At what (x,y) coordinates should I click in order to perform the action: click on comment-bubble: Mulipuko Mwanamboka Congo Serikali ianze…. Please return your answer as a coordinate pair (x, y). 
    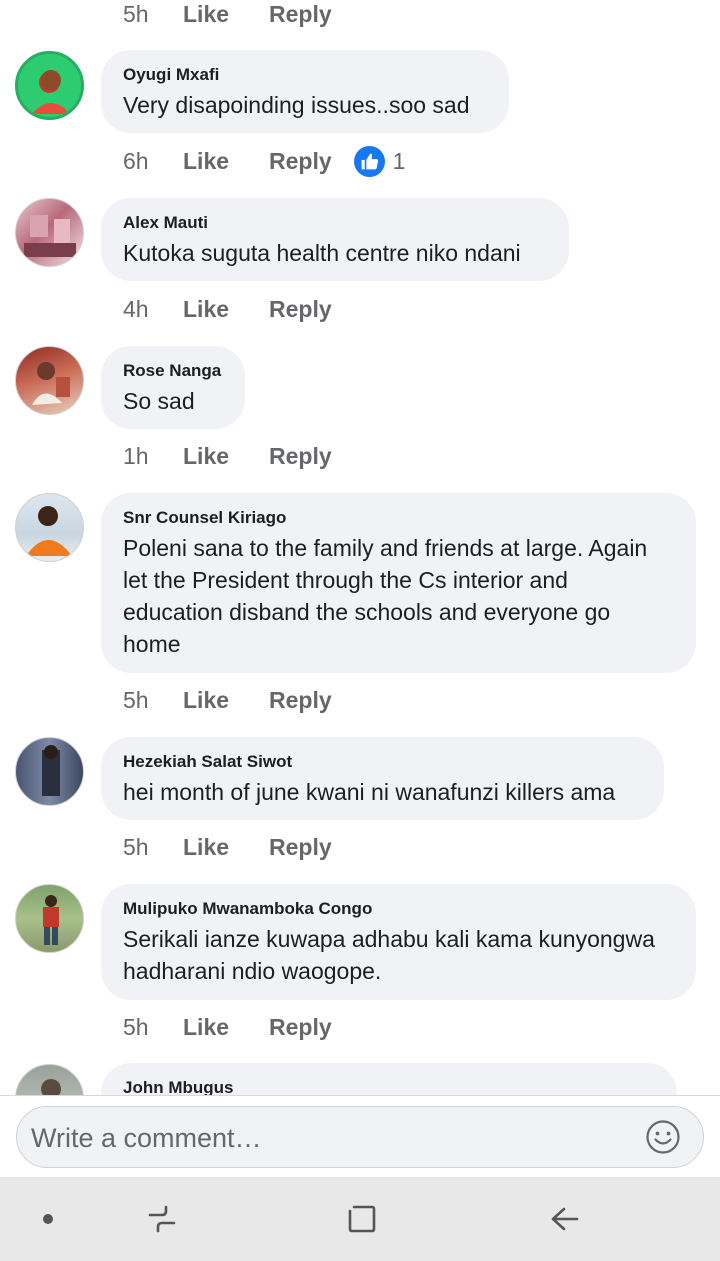
    Looking at the image, I should click on (398, 942).